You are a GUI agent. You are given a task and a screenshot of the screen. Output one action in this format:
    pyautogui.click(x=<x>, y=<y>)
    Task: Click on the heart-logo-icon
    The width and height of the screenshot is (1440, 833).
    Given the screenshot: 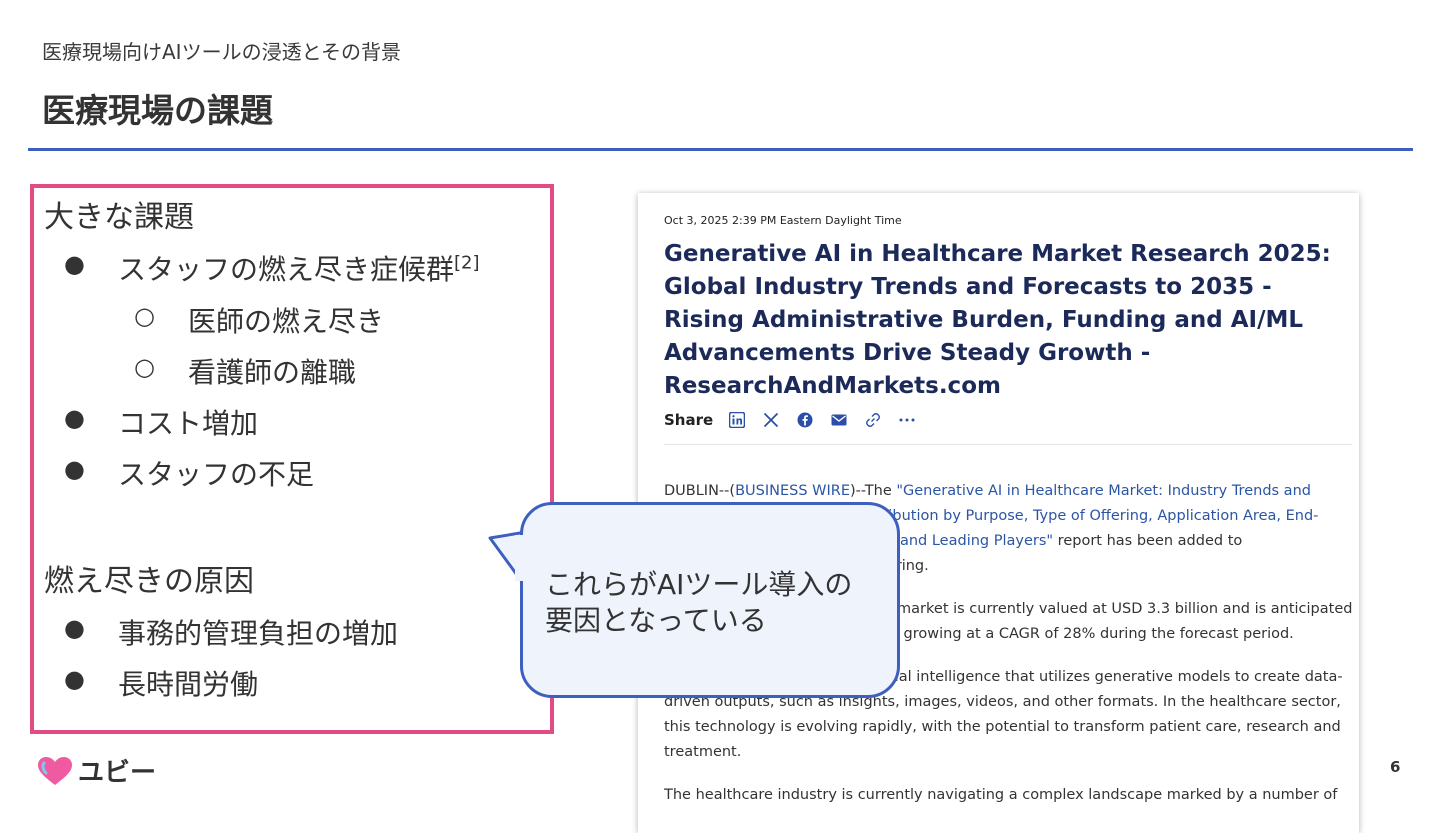 What is the action you would take?
    pyautogui.click(x=55, y=770)
    